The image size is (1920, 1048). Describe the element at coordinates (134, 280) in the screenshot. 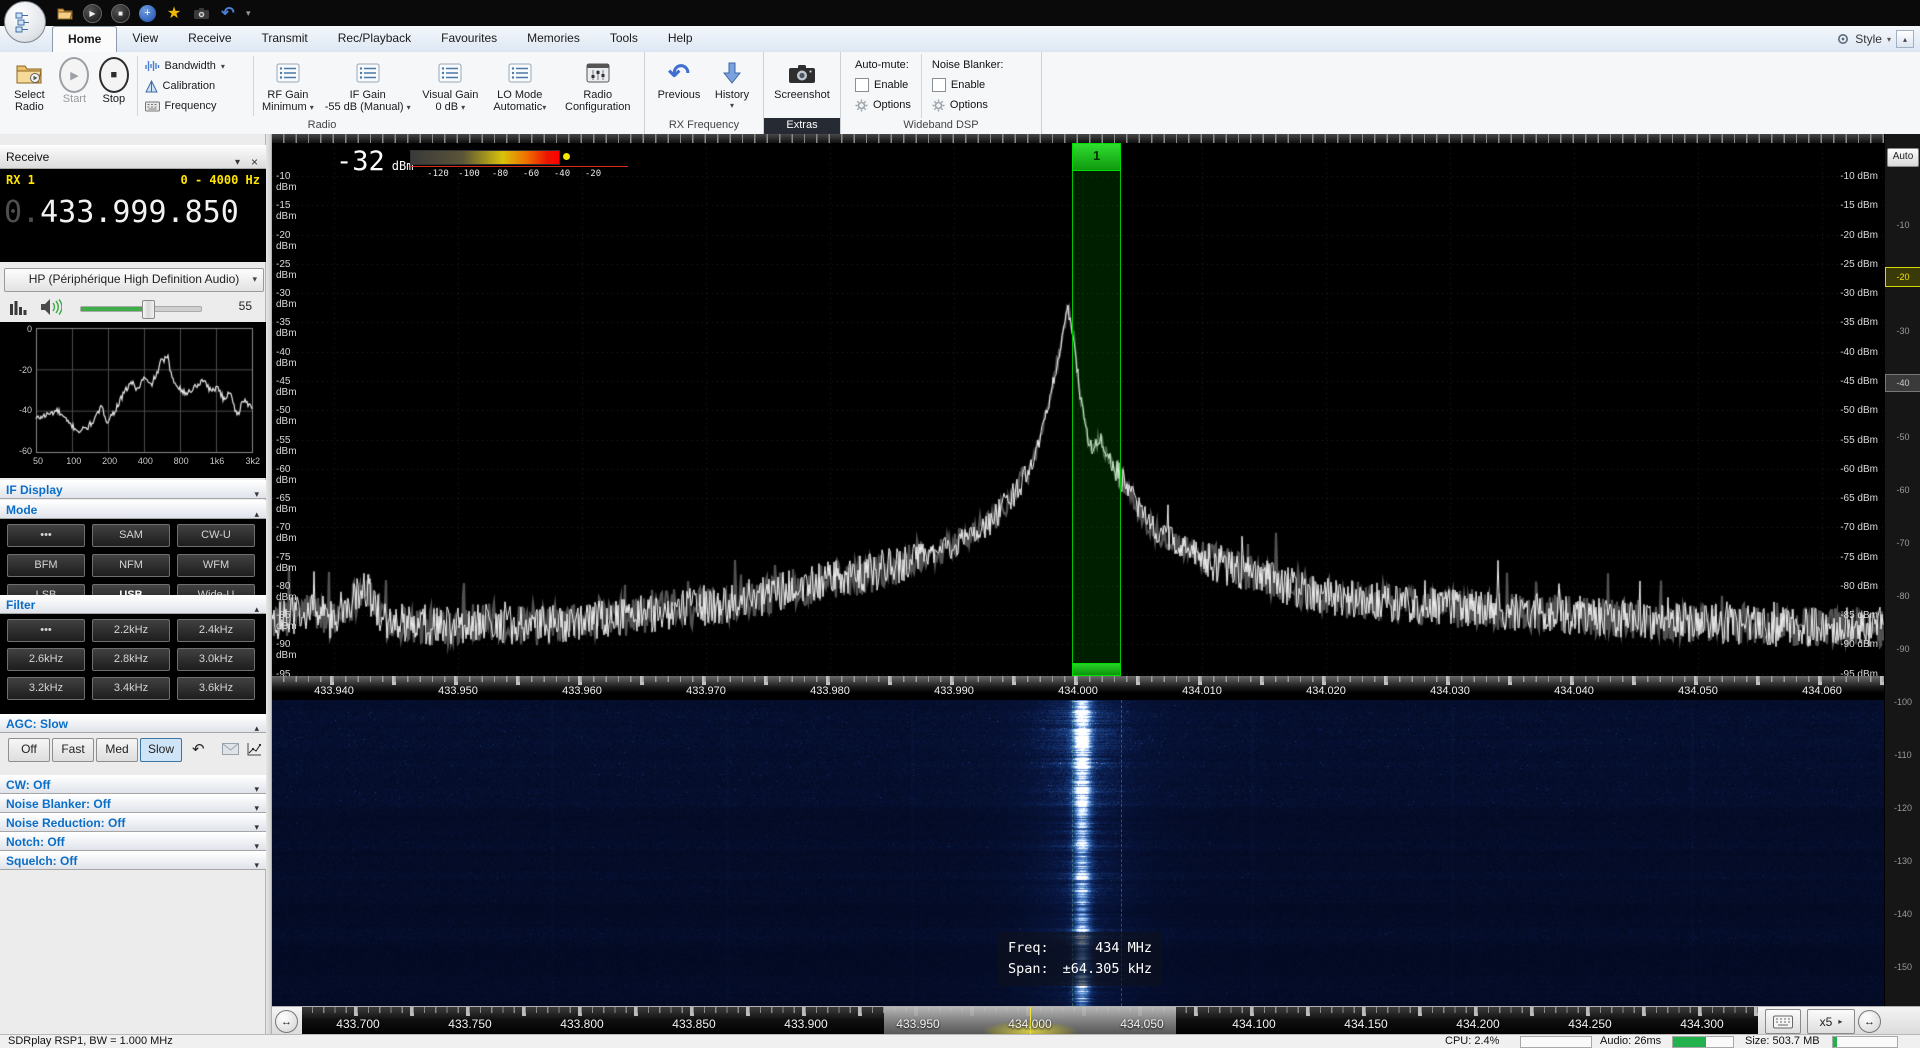

I see `audio-device-select: HP (Périphérique High Definition Audio) ▾` at that location.